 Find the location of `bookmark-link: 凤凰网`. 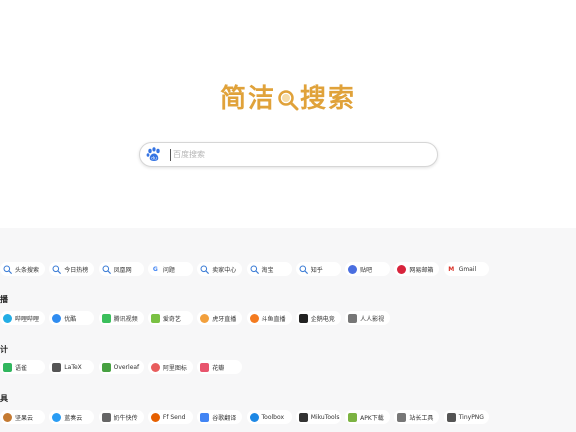

bookmark-link: 凤凰网 is located at coordinates (121, 269).